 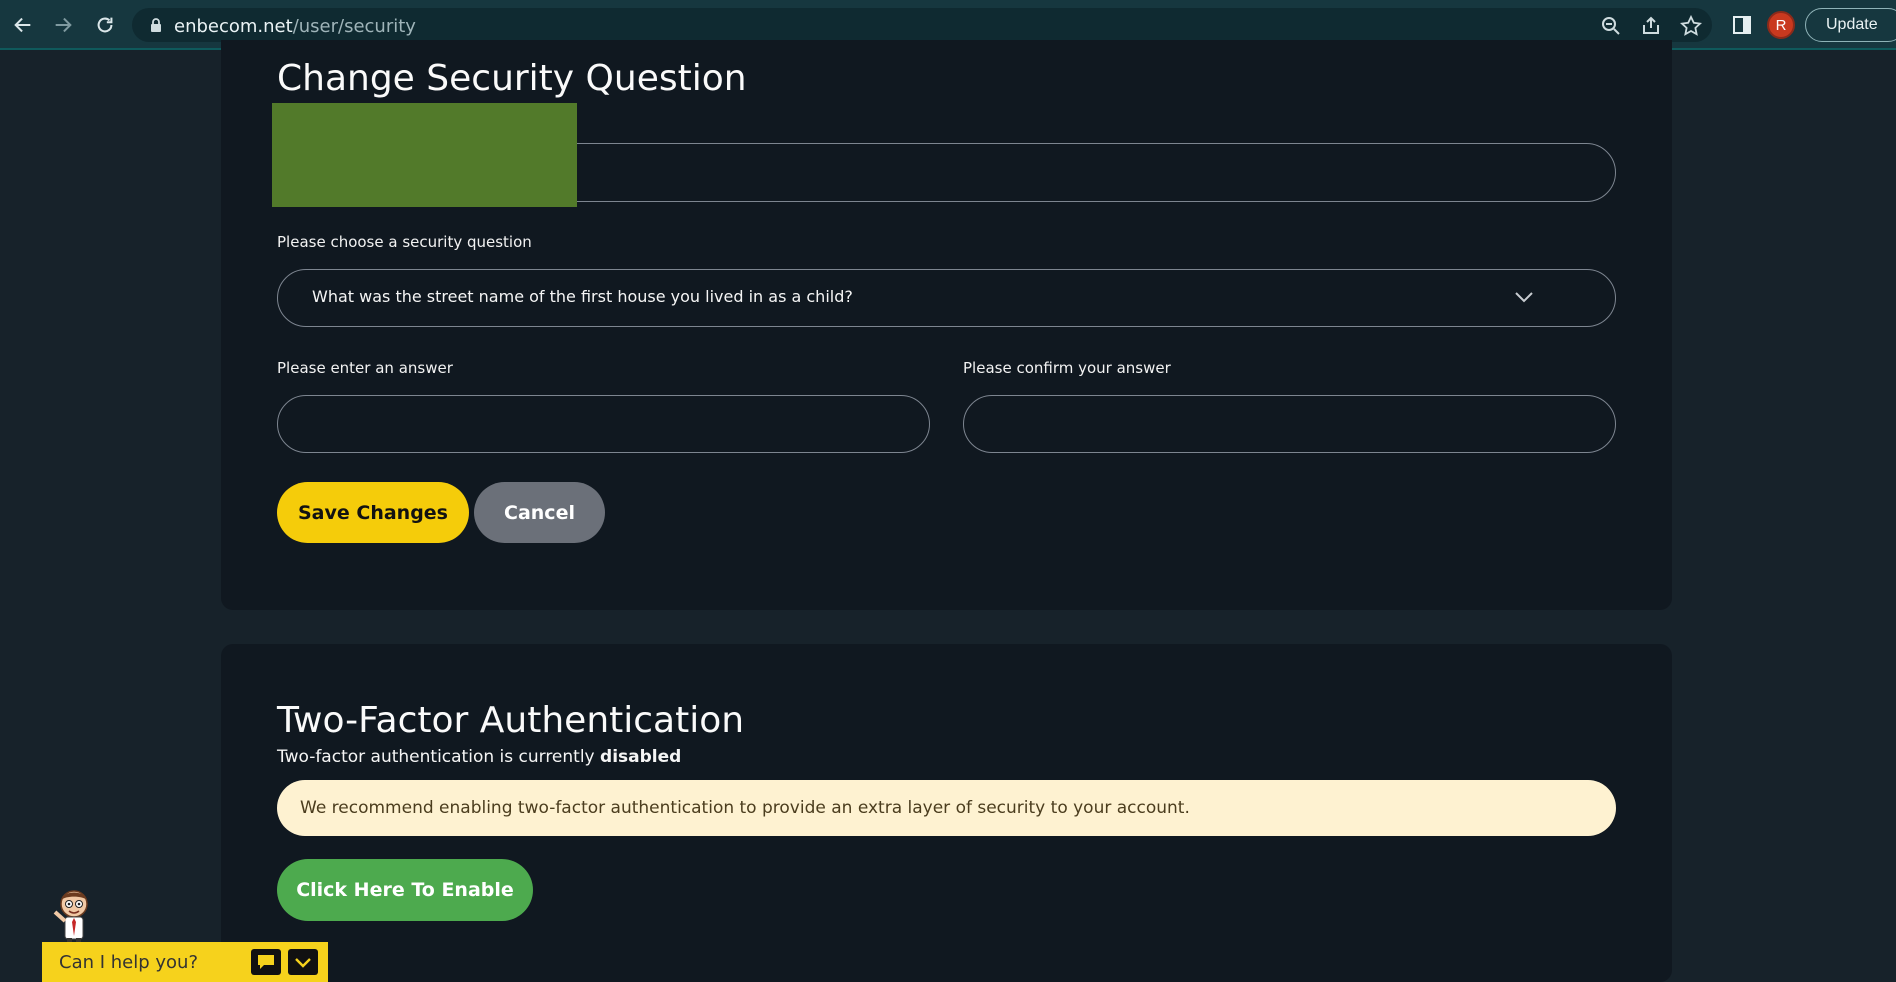 I want to click on share-icon, so click(x=1651, y=26).